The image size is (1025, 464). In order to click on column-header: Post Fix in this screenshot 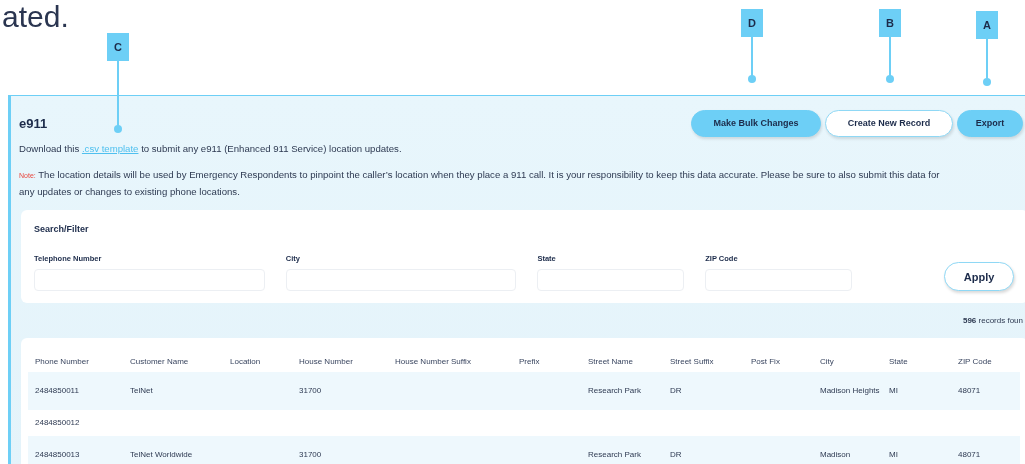, I will do `click(766, 361)`.